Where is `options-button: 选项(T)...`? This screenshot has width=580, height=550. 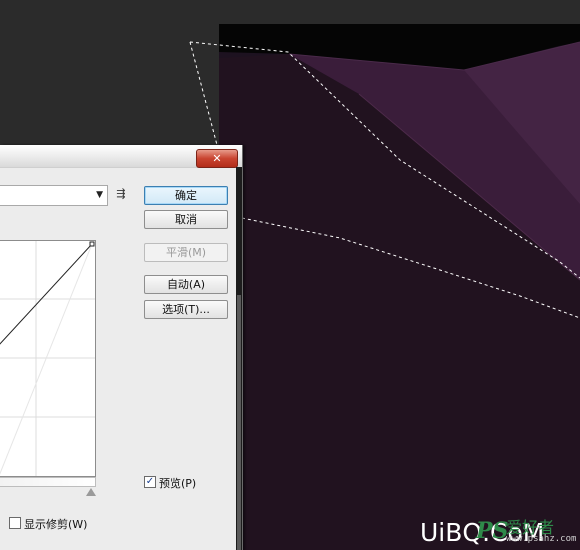
options-button: 选项(T)... is located at coordinates (186, 309).